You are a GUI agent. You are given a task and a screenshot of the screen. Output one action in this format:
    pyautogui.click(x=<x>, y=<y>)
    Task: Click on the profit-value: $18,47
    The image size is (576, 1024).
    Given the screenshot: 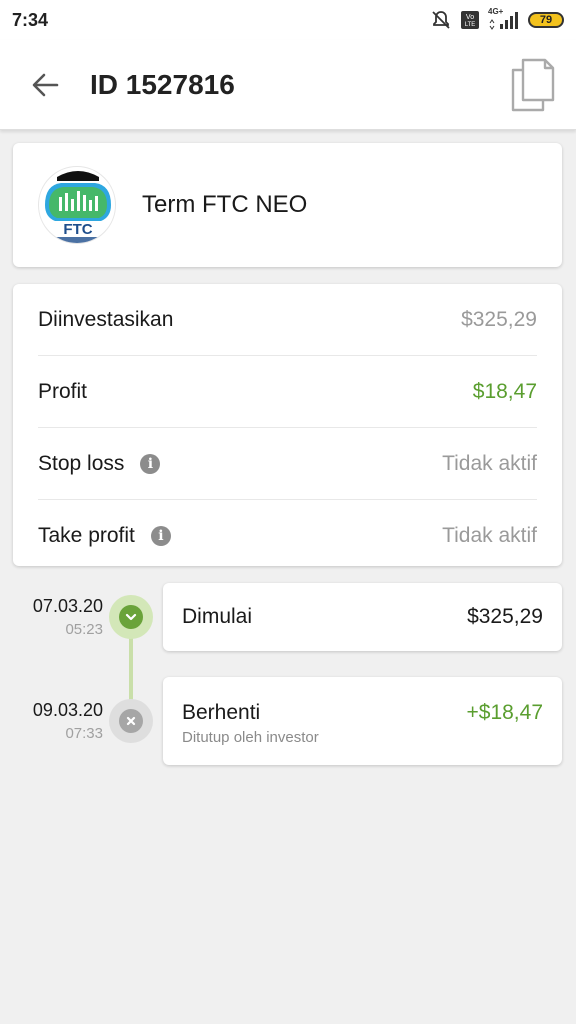 What is the action you would take?
    pyautogui.click(x=504, y=391)
    